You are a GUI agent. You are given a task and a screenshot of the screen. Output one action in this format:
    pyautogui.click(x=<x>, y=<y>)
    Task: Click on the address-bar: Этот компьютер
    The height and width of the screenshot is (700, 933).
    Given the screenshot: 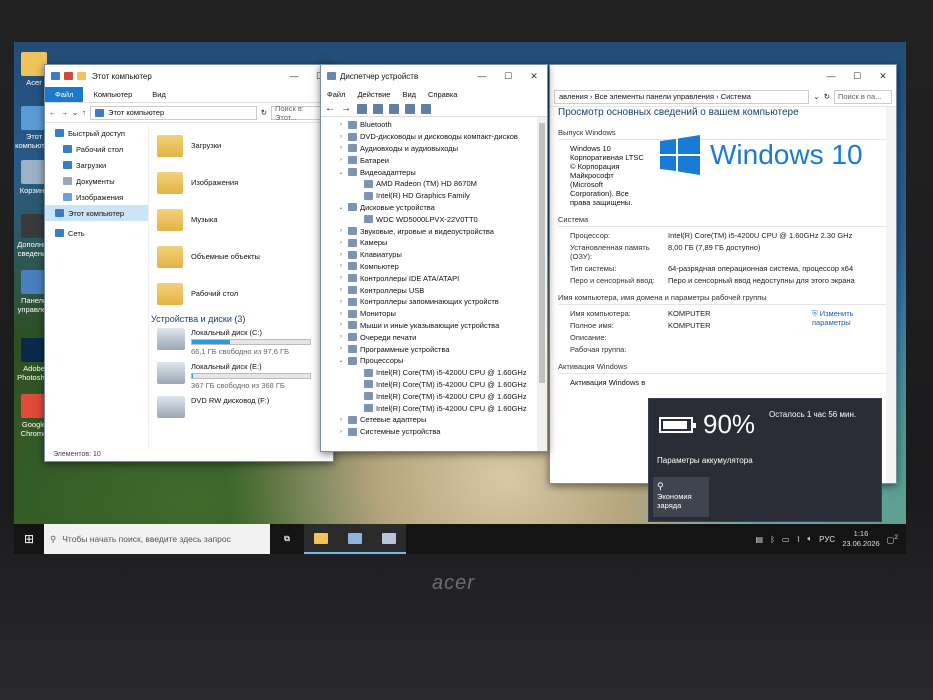 What is the action you would take?
    pyautogui.click(x=173, y=112)
    